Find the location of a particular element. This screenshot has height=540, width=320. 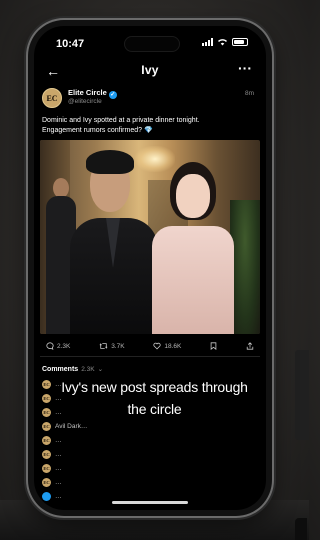

dynamic-island is located at coordinates (152, 44).